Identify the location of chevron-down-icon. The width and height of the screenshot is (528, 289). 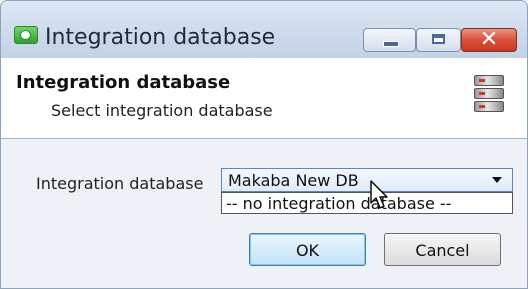
(497, 180).